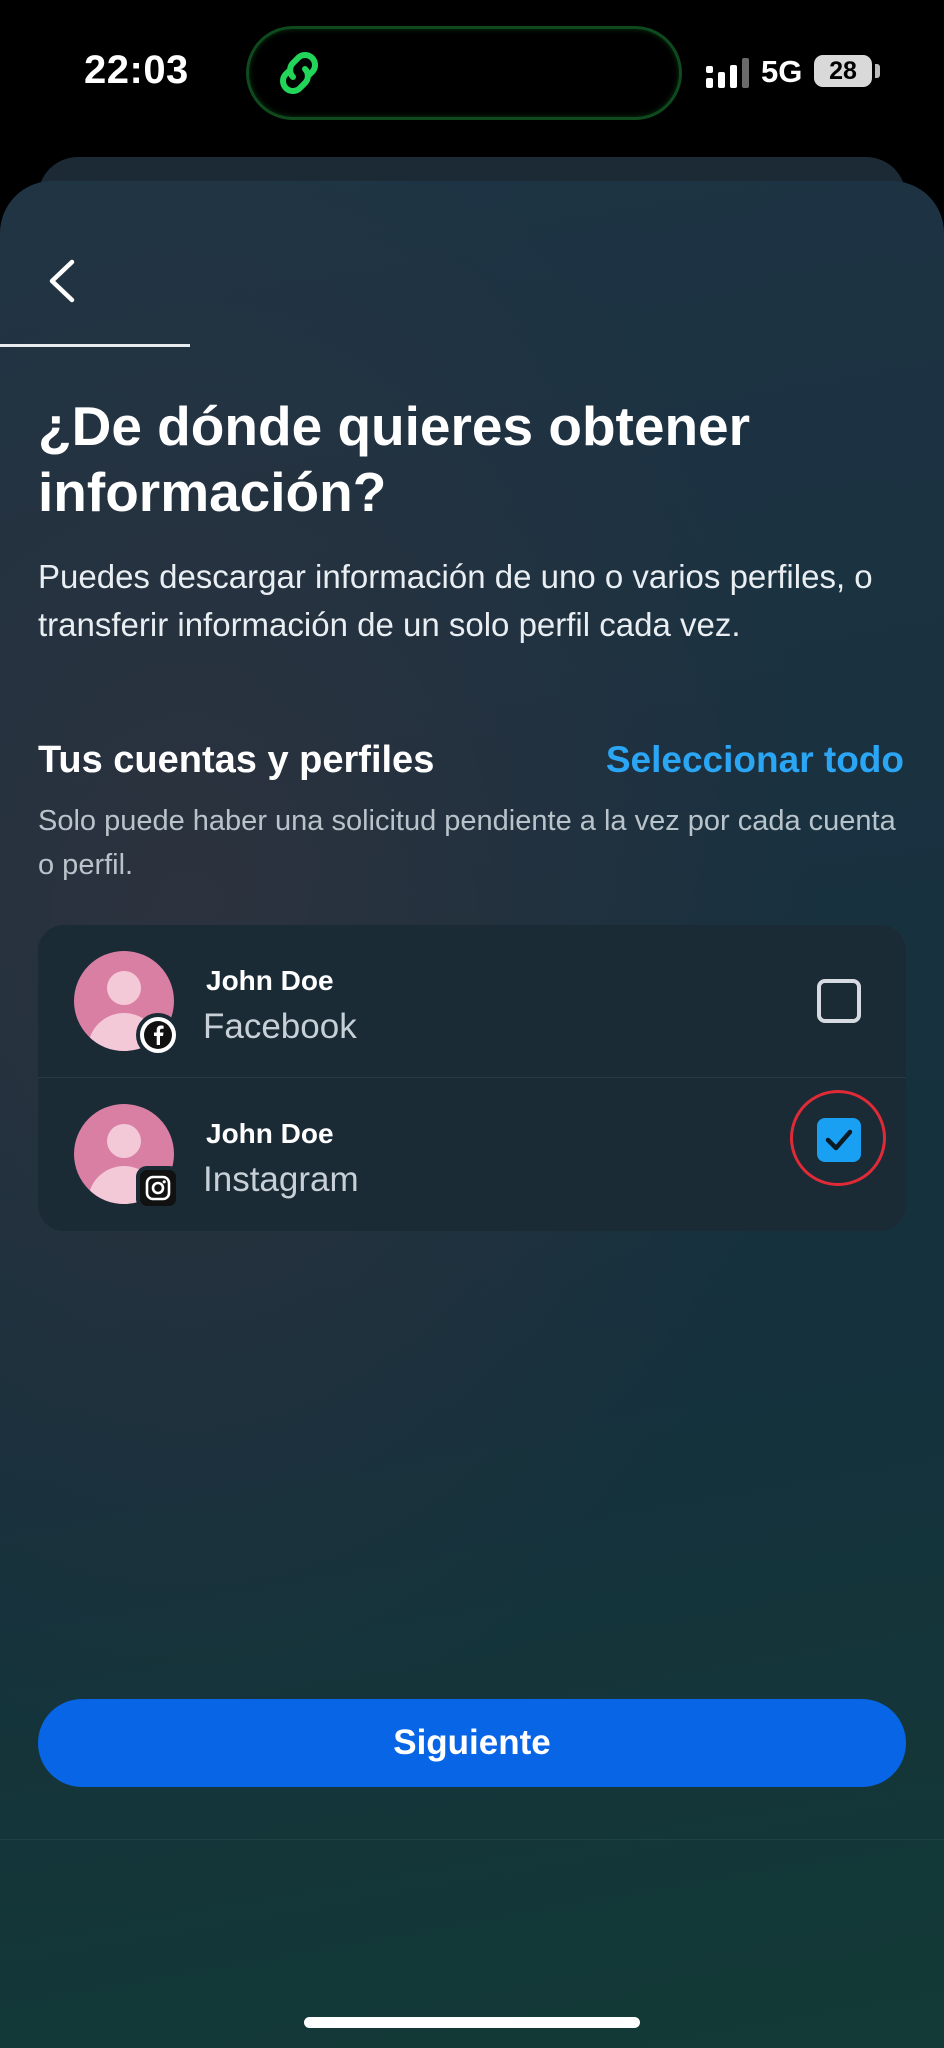 This screenshot has width=944, height=2048. Describe the element at coordinates (877, 71) in the screenshot. I see `battery-tip` at that location.